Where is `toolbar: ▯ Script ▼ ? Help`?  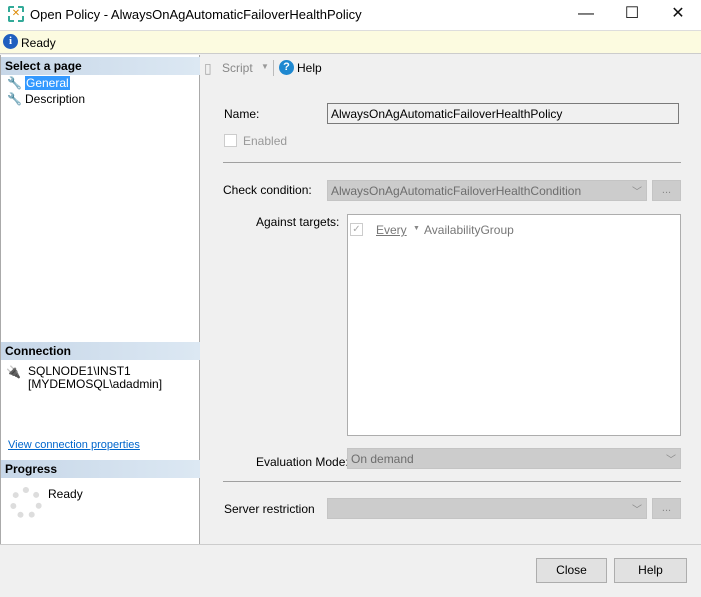
toolbar: ▯ Script ▼ ? Help is located at coordinates (451, 68).